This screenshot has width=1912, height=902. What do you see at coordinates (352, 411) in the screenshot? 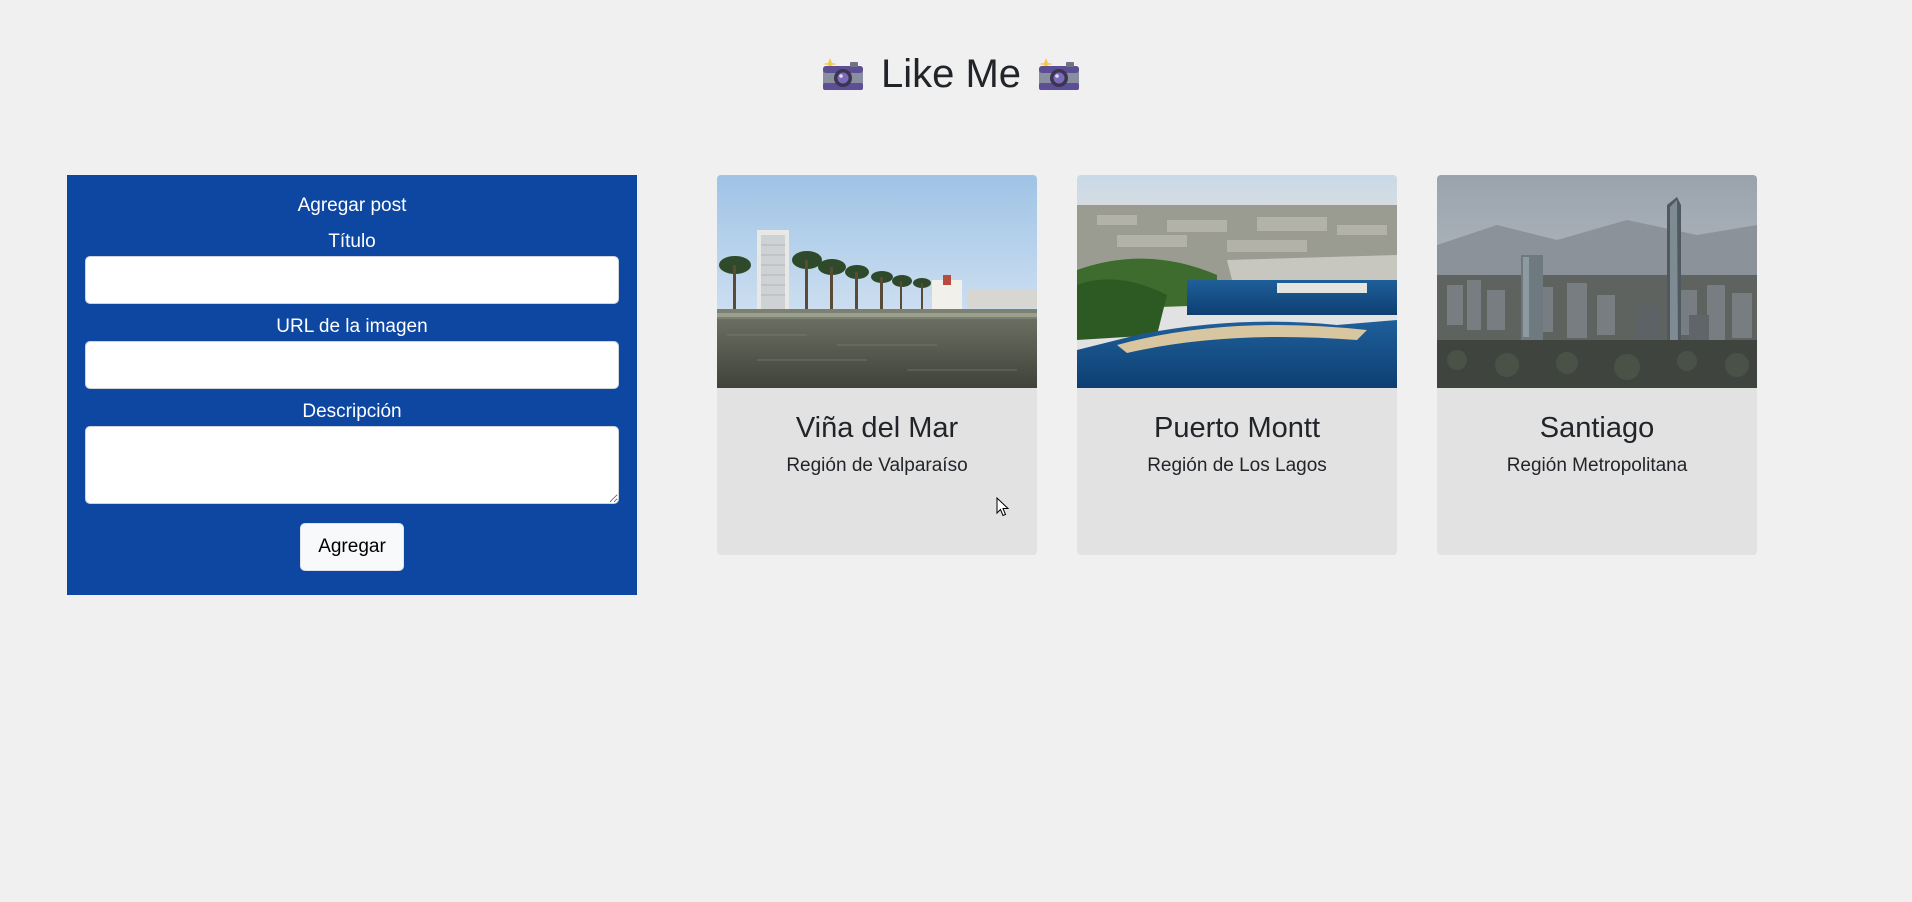
I see `description-label: Descripción` at bounding box center [352, 411].